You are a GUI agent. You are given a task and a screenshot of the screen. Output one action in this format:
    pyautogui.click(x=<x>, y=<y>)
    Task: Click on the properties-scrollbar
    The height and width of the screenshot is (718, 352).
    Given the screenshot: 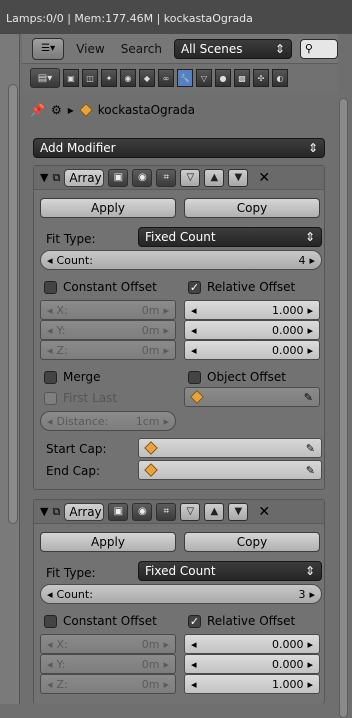 What is the action you would take?
    pyautogui.click(x=344, y=376)
    